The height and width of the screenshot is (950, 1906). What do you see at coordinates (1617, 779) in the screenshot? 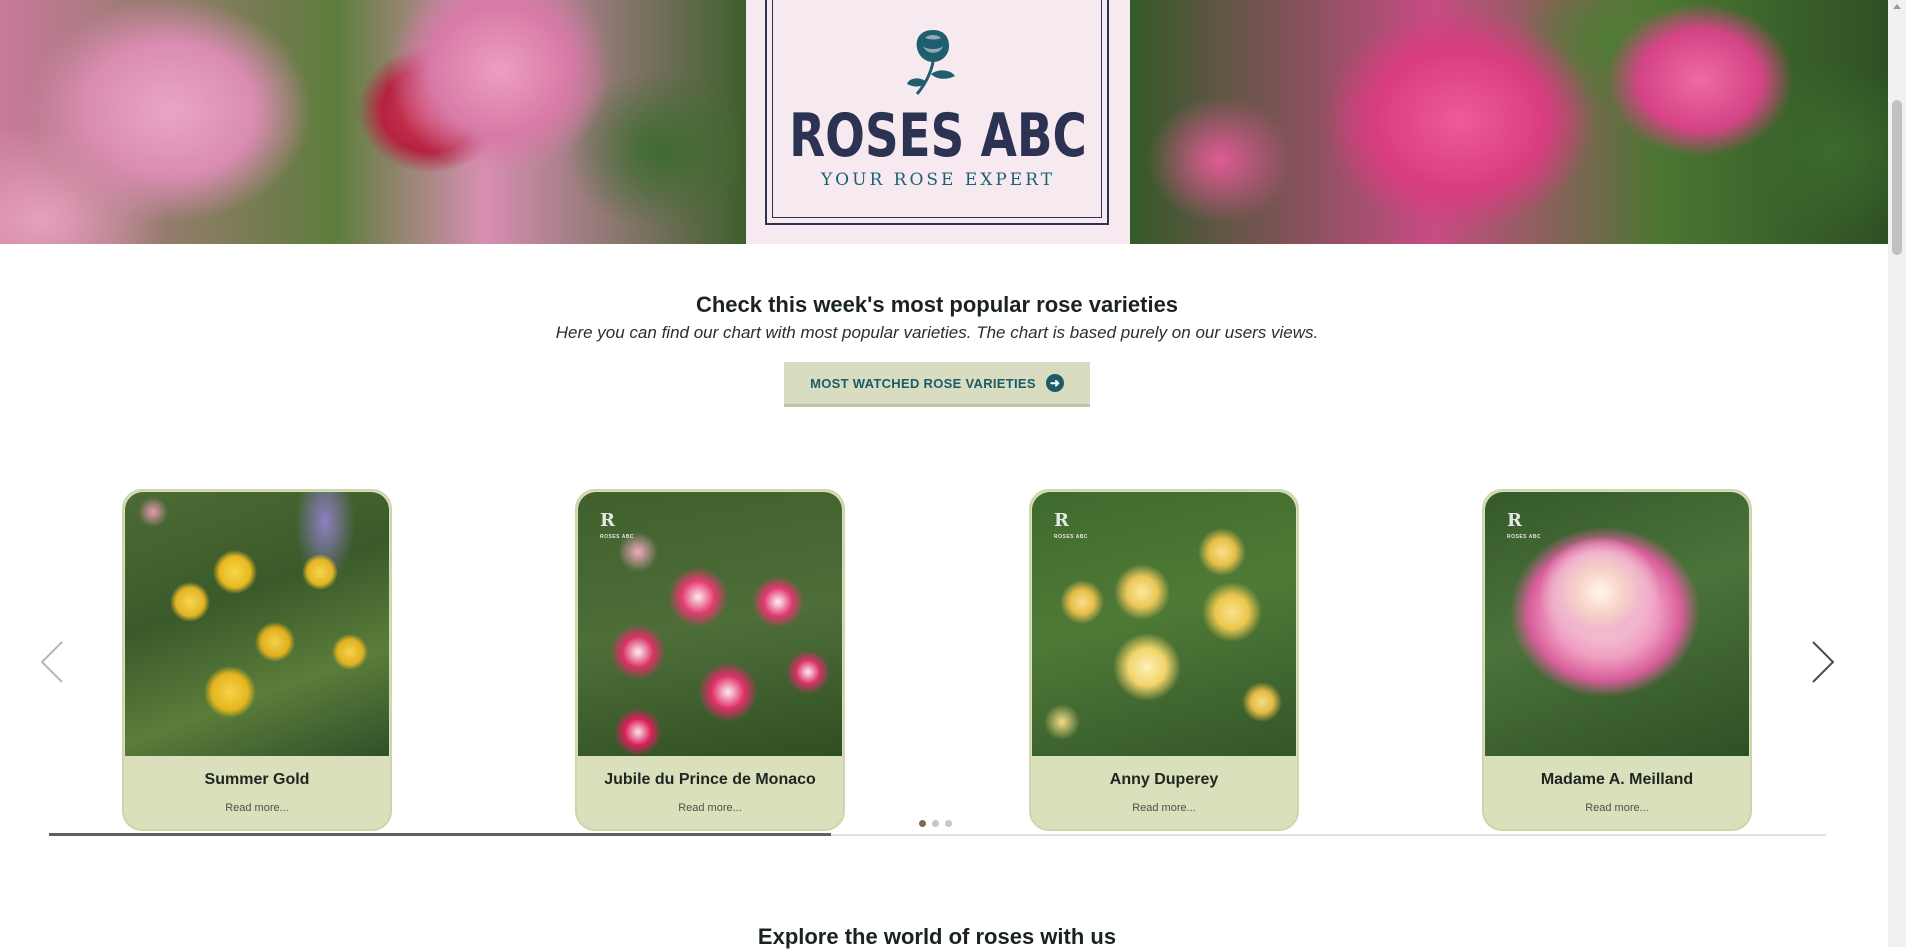
I see `rose-name: Madame A. Meilland` at bounding box center [1617, 779].